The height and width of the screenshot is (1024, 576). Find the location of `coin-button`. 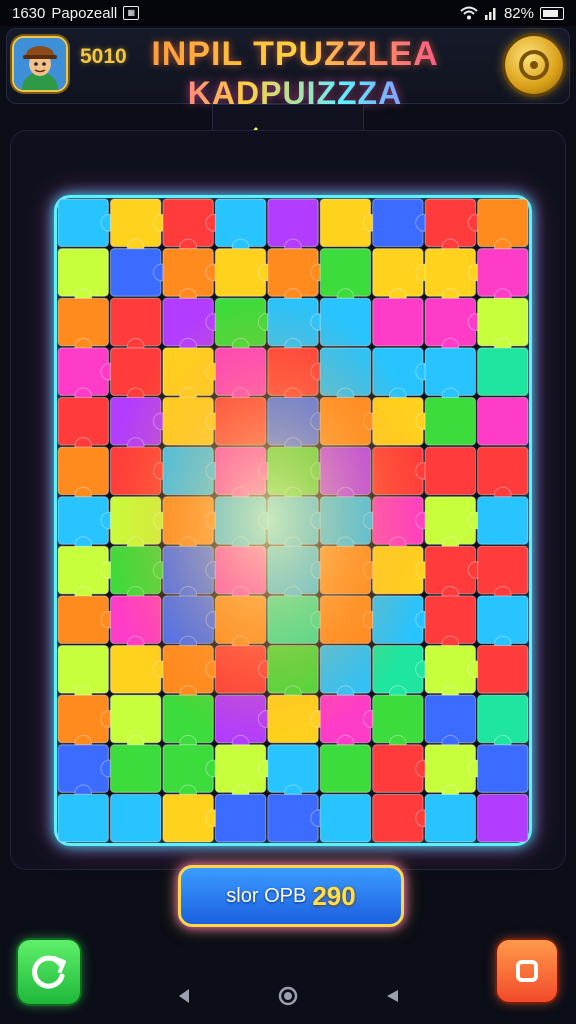

coin-button is located at coordinates (534, 65).